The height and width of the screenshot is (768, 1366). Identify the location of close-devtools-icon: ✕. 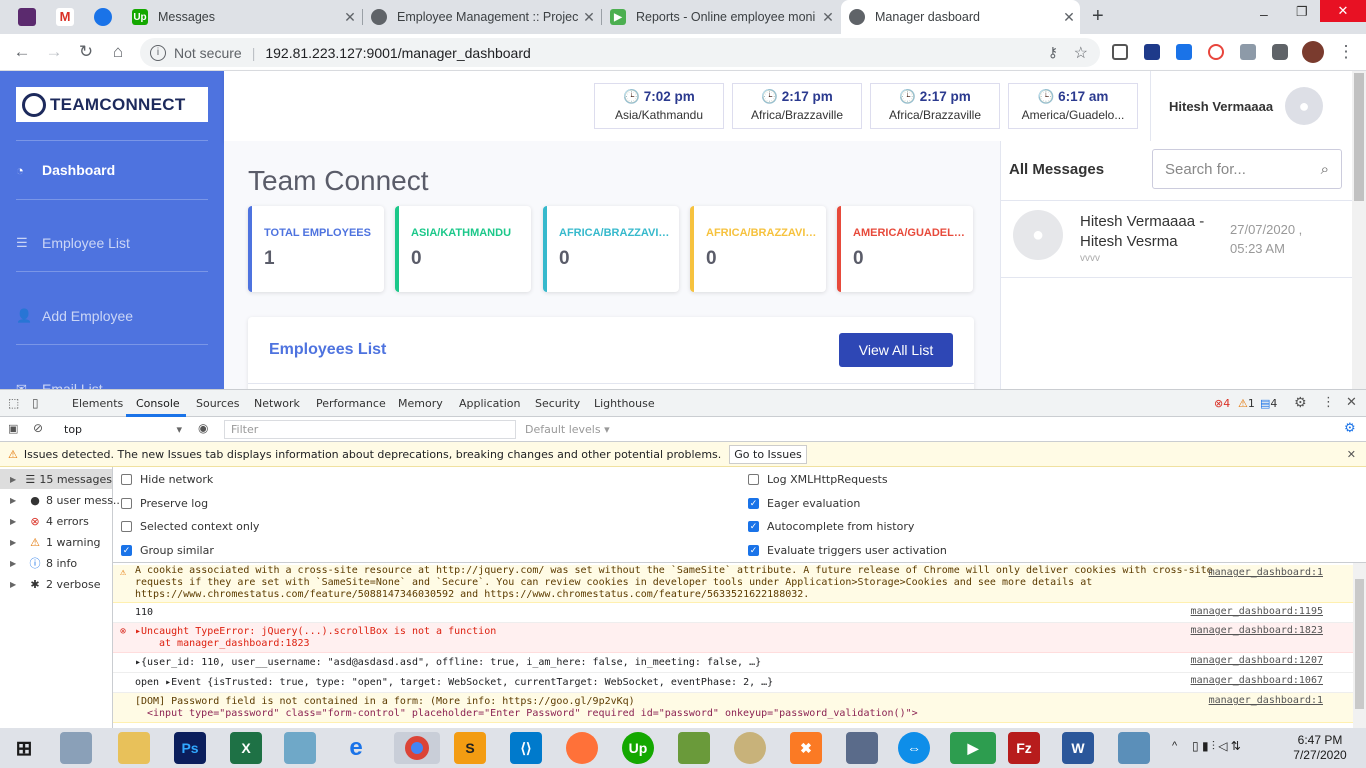
(1351, 402).